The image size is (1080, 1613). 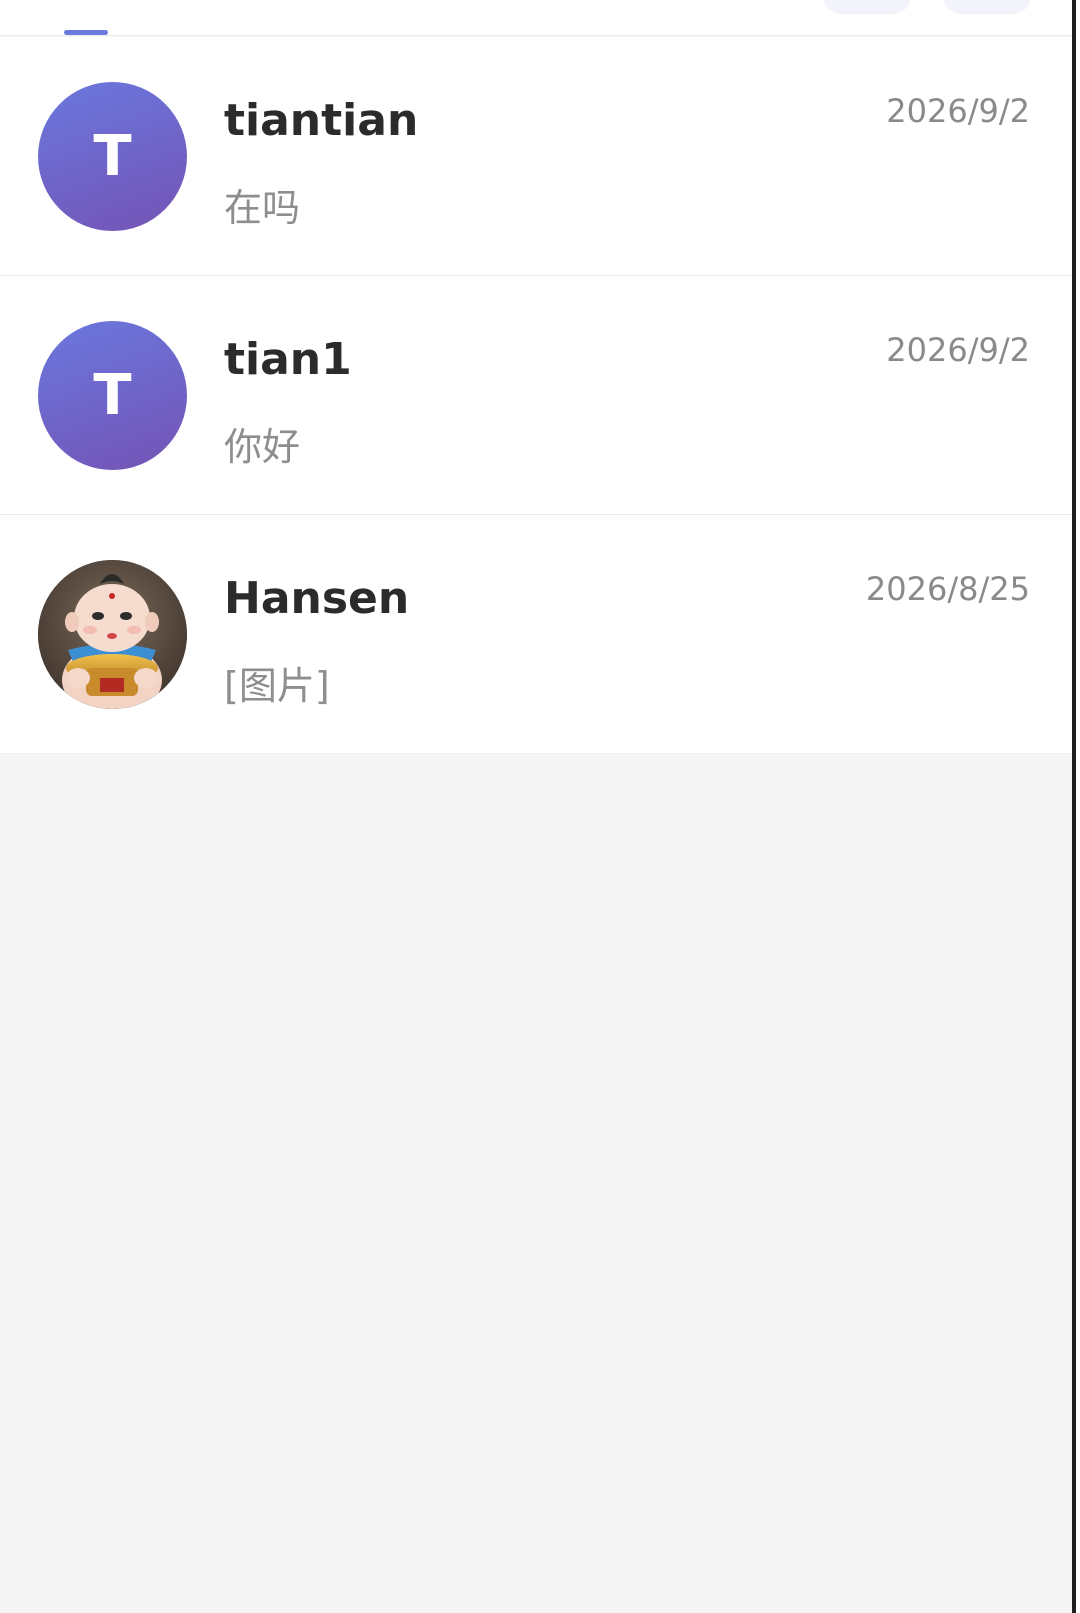 What do you see at coordinates (1074, 806) in the screenshot?
I see `window-edge` at bounding box center [1074, 806].